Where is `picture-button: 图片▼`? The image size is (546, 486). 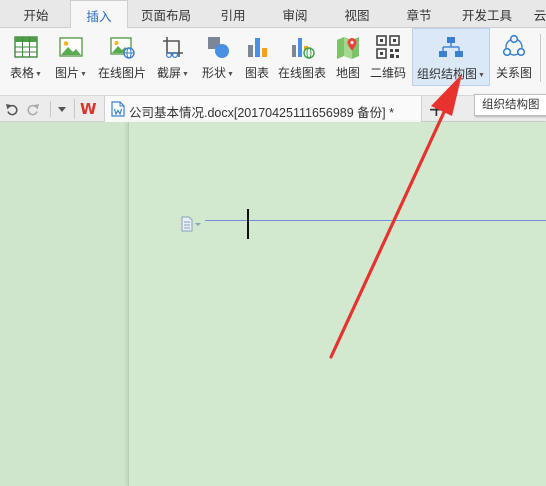
picture-button: 图片▼ is located at coordinates (71, 57).